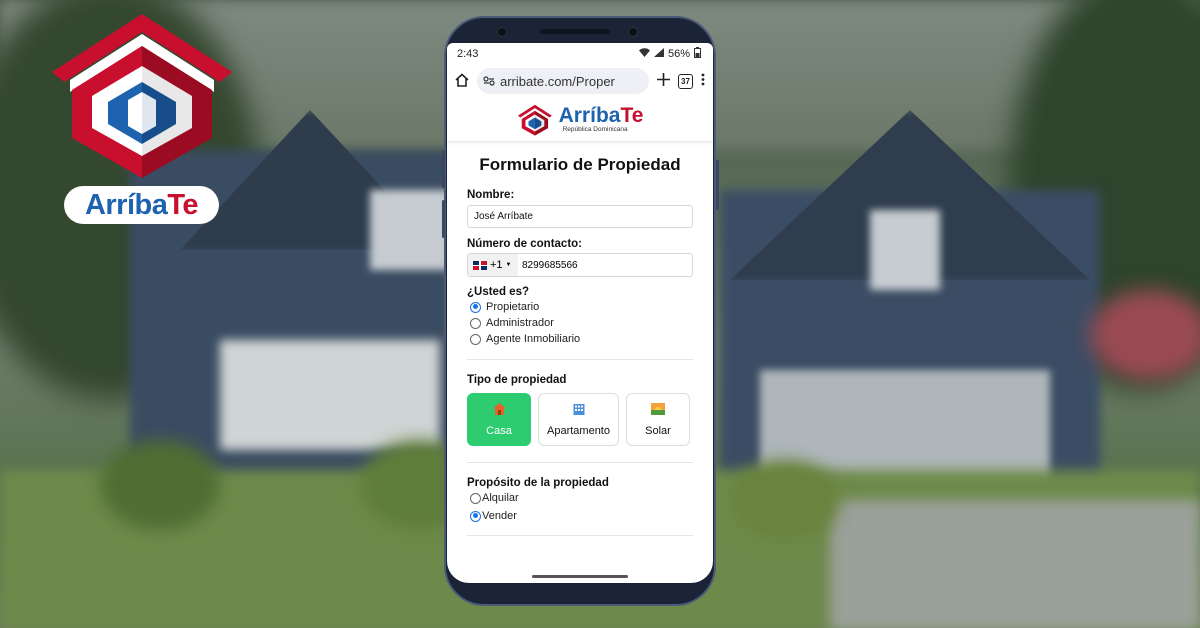 The height and width of the screenshot is (628, 1200). I want to click on name-input: José Arríbate, so click(580, 216).